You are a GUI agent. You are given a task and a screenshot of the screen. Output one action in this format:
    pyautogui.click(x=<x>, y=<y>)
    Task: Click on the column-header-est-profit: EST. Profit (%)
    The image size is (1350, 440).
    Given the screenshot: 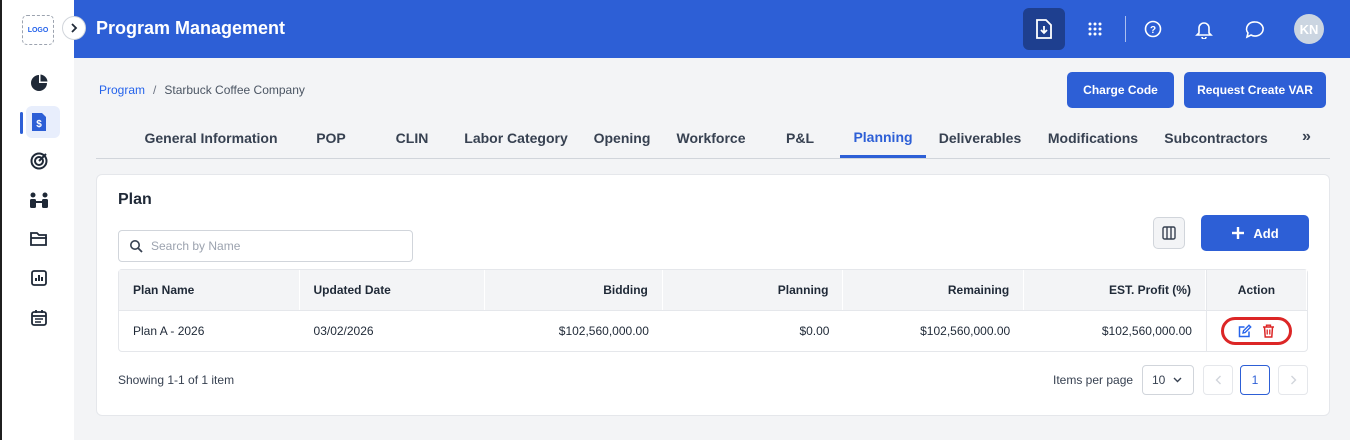 What is the action you would take?
    pyautogui.click(x=1115, y=290)
    